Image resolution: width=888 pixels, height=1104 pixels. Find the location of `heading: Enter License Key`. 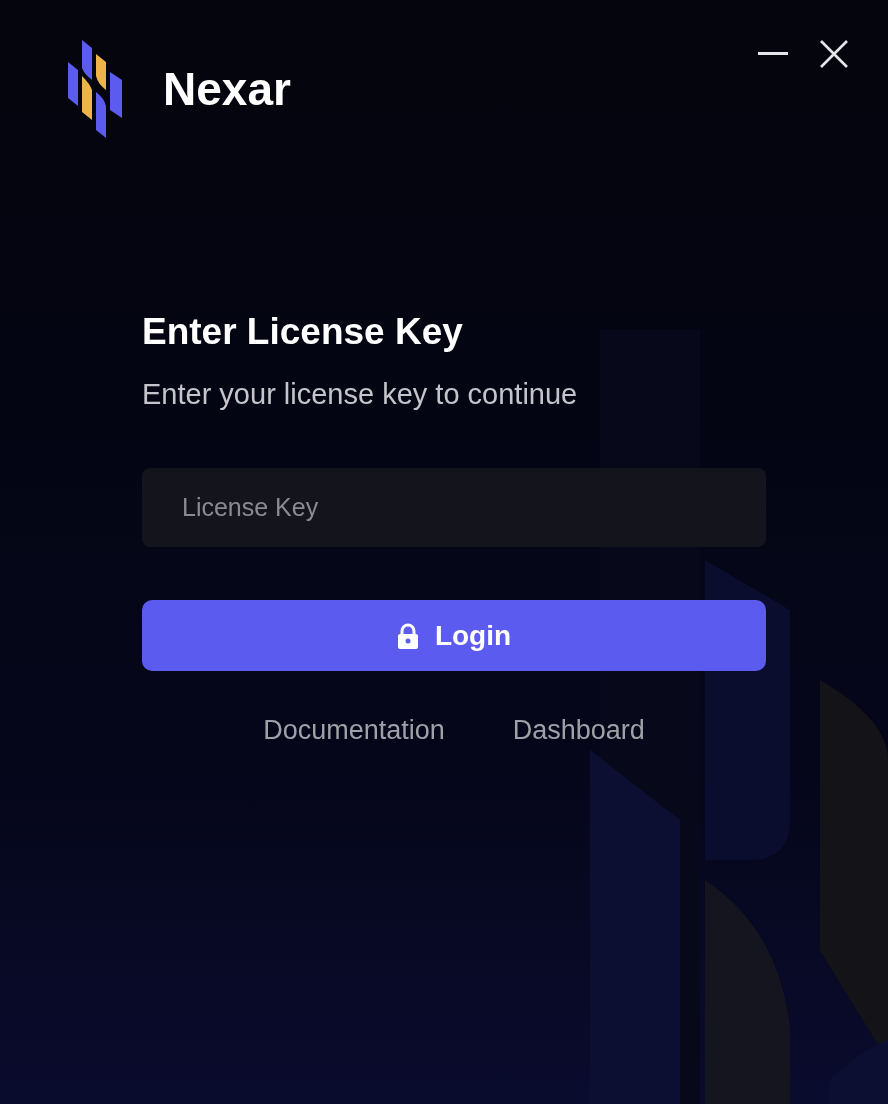

heading: Enter License Key is located at coordinates (303, 332).